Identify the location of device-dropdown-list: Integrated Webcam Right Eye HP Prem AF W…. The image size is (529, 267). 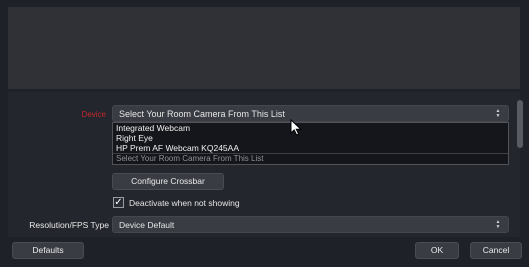
(310, 143).